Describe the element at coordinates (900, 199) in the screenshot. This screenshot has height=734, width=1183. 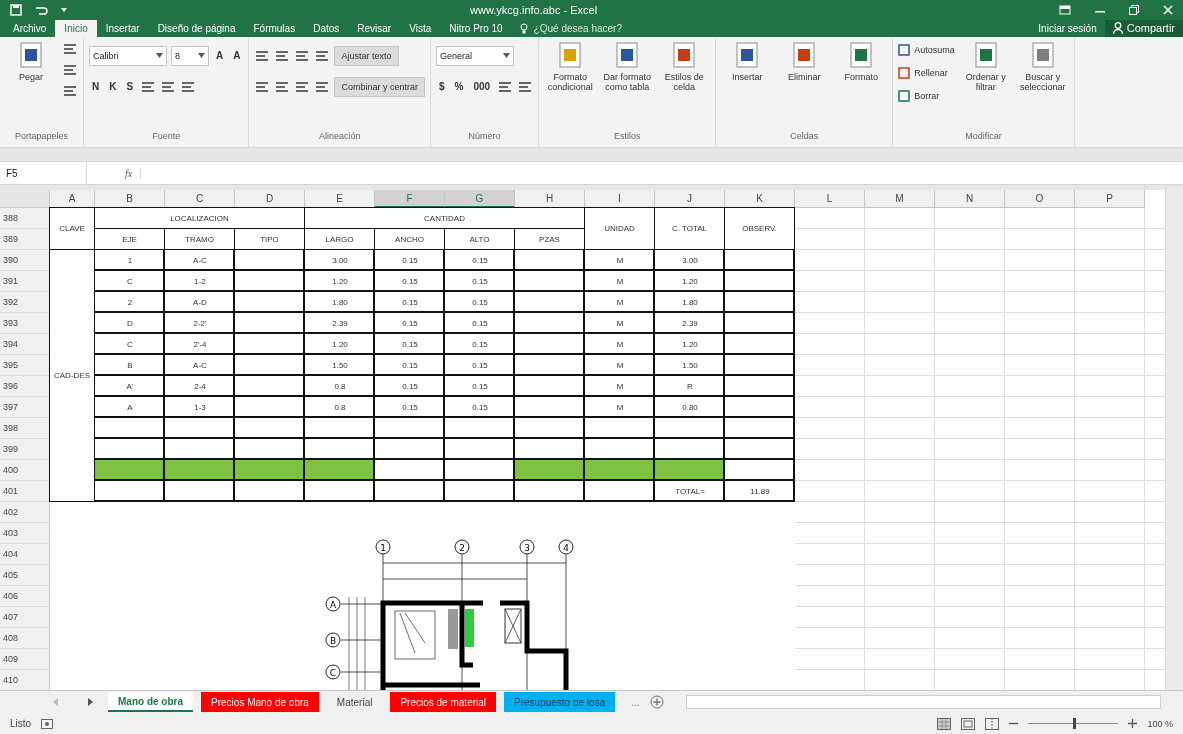
I see `column-header: M` at that location.